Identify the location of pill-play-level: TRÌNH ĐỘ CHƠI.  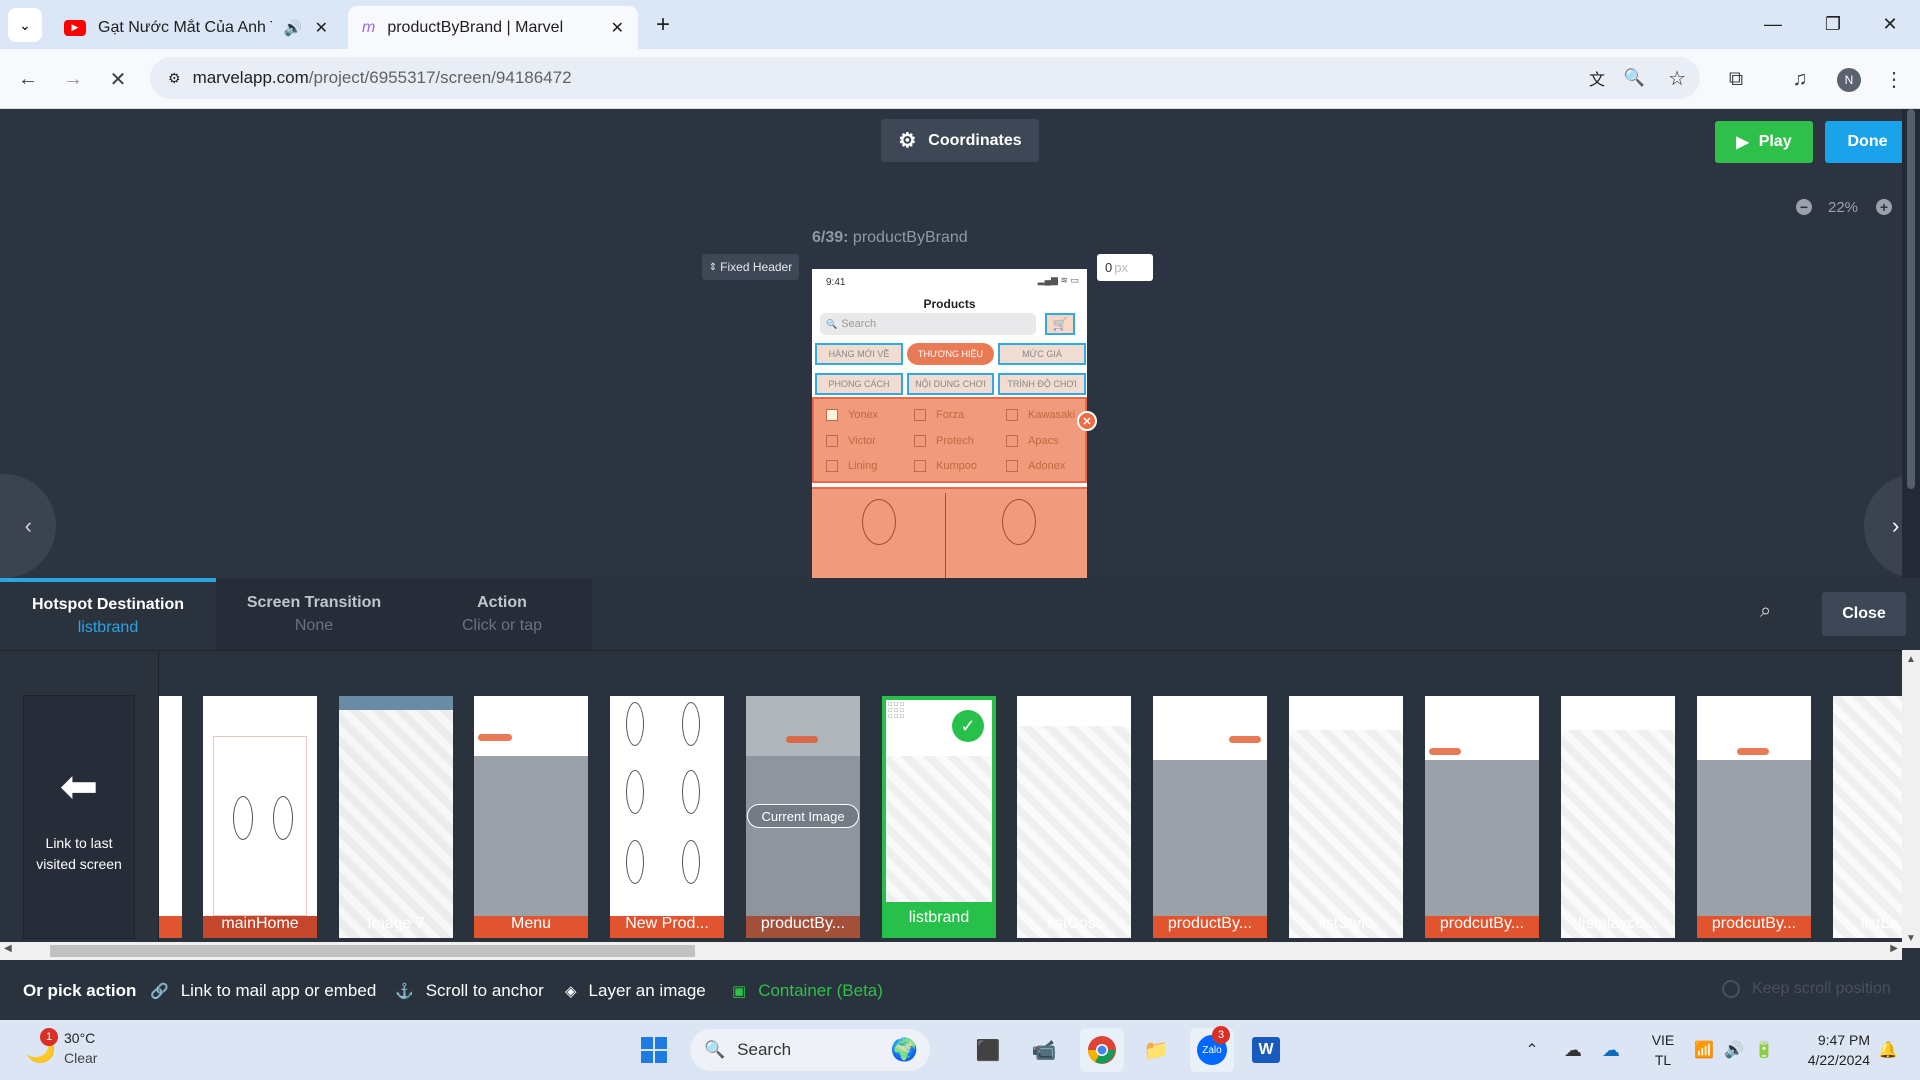
(1042, 384).